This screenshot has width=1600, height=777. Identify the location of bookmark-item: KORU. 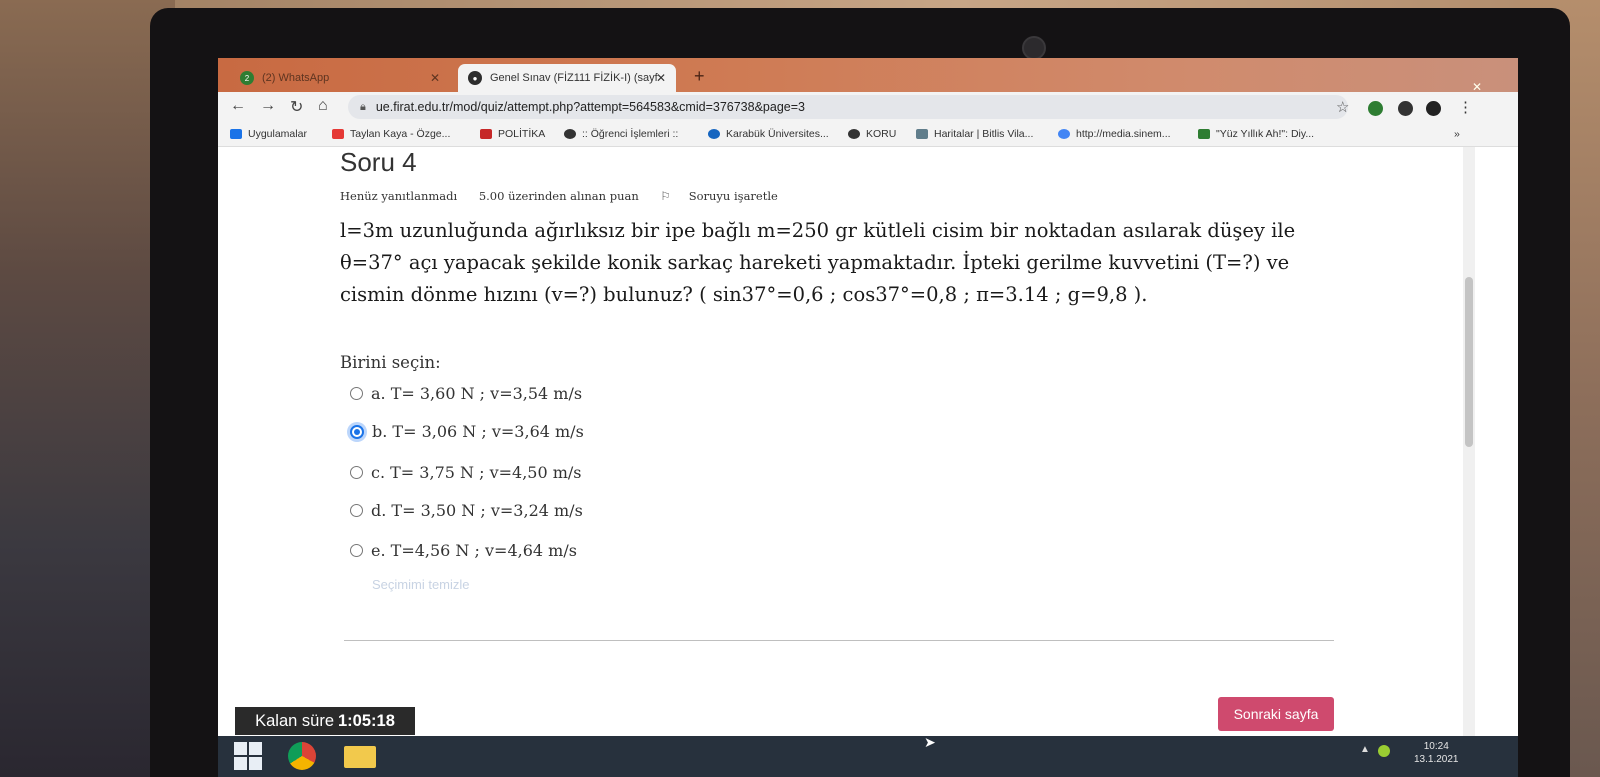
(872, 134).